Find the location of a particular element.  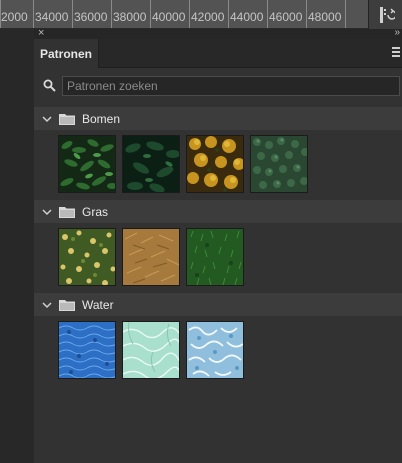

pattern-swatch-grass-green is located at coordinates (215, 257).